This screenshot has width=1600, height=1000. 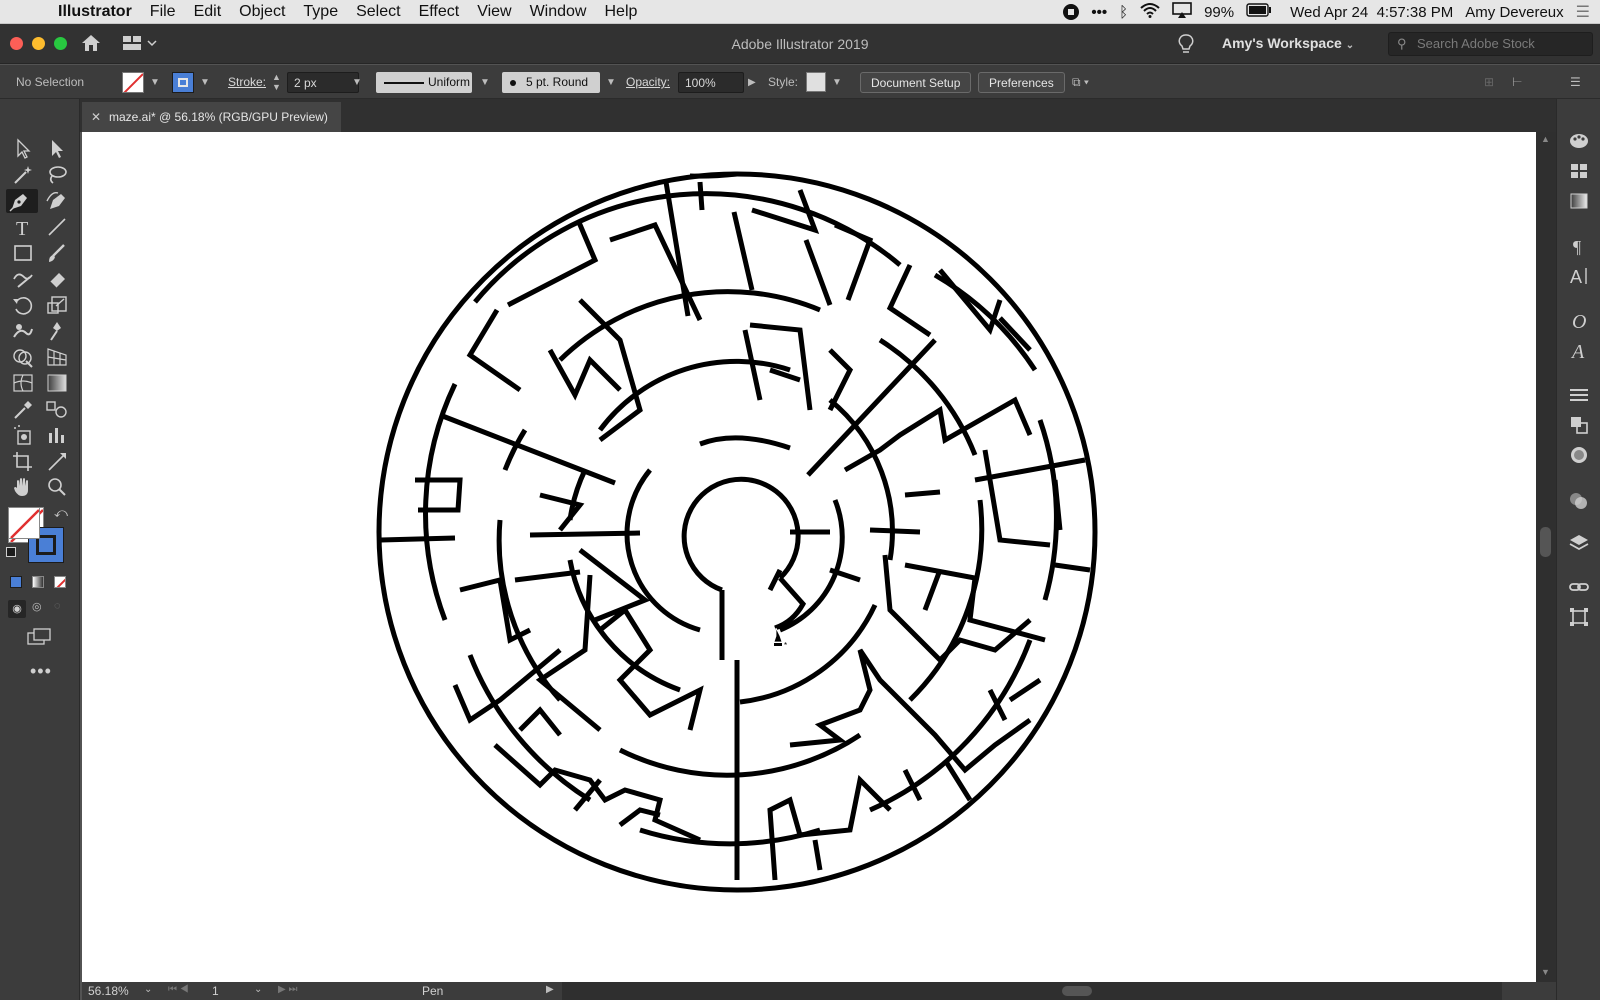 I want to click on close-tab-icon: ✕, so click(x=96, y=117).